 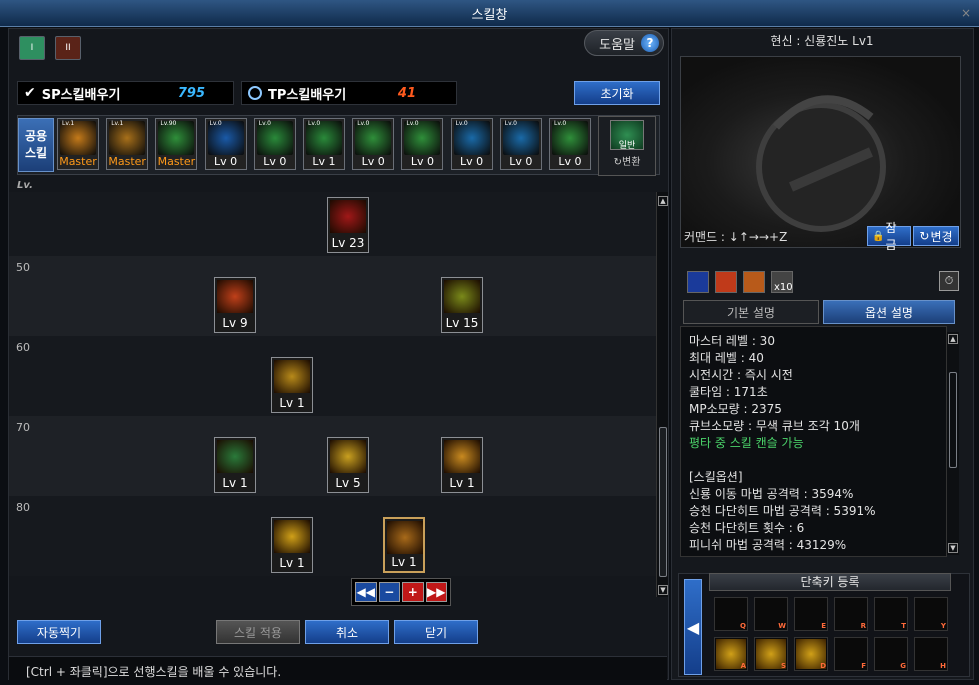 What do you see at coordinates (366, 592) in the screenshot?
I see `level-min-button: ◀◀` at bounding box center [366, 592].